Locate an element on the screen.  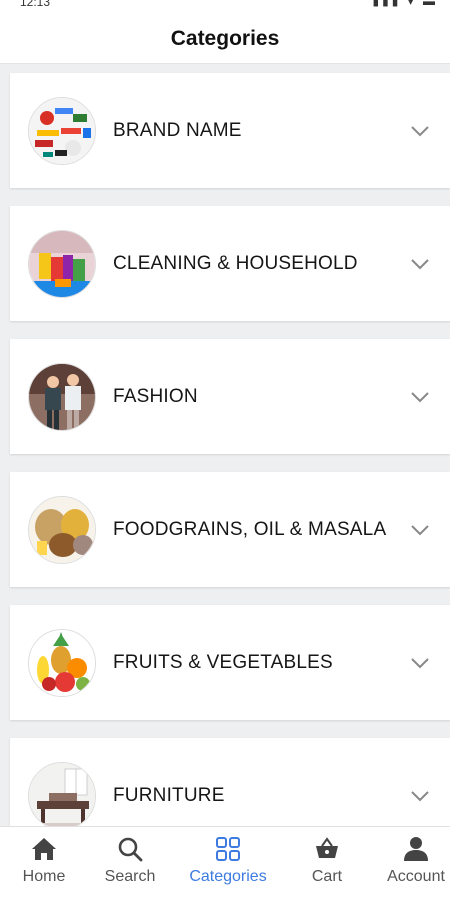
furniture-thumbnail is located at coordinates (62, 793).